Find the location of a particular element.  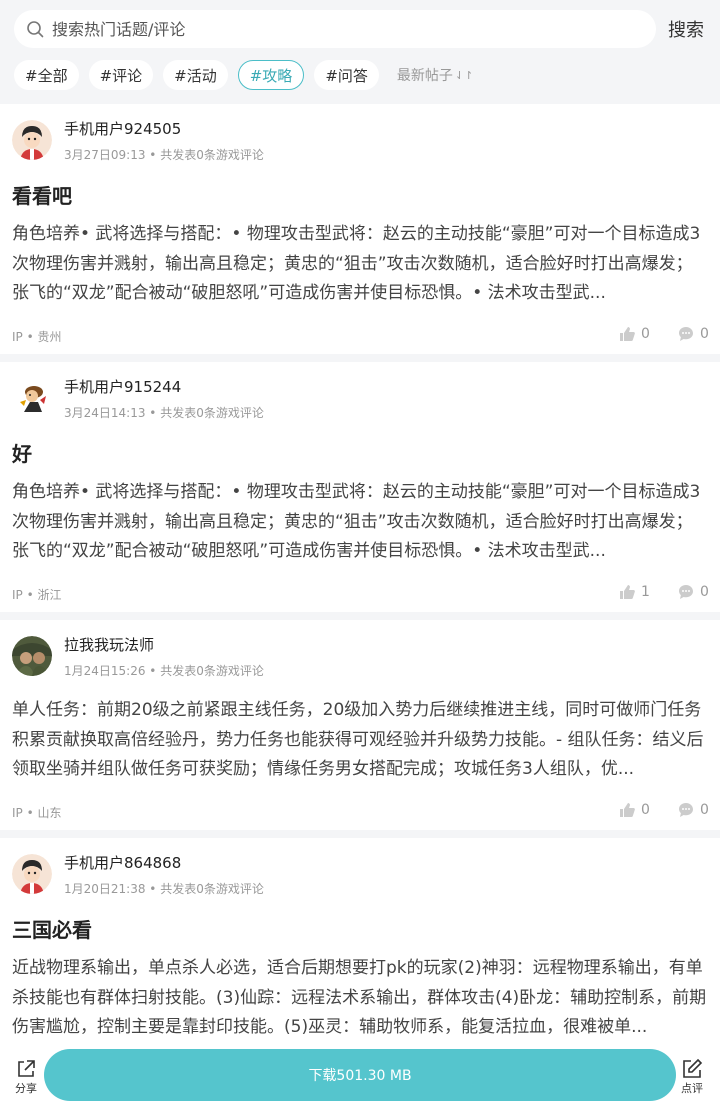

sort-dropdown: 最新帖子 ⇃↾ is located at coordinates (435, 75).